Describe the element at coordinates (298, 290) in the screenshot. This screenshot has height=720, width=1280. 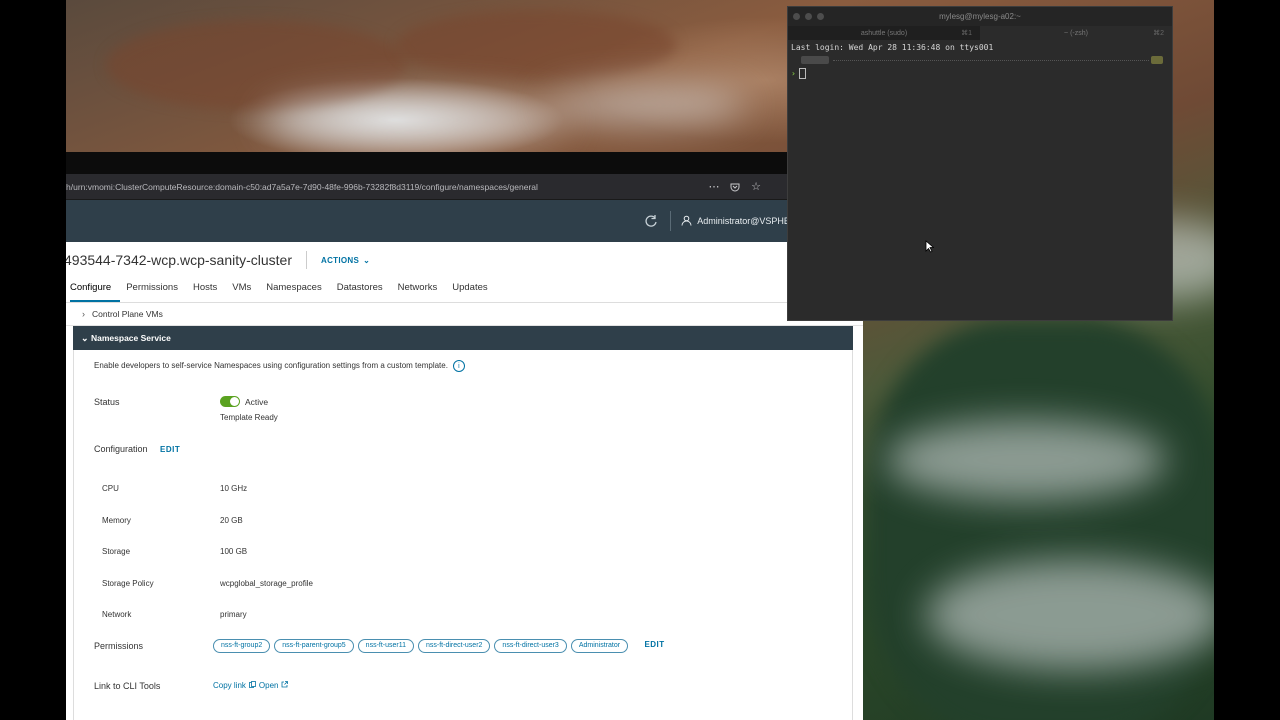
I see `tab-namespaces: Namespaces` at that location.